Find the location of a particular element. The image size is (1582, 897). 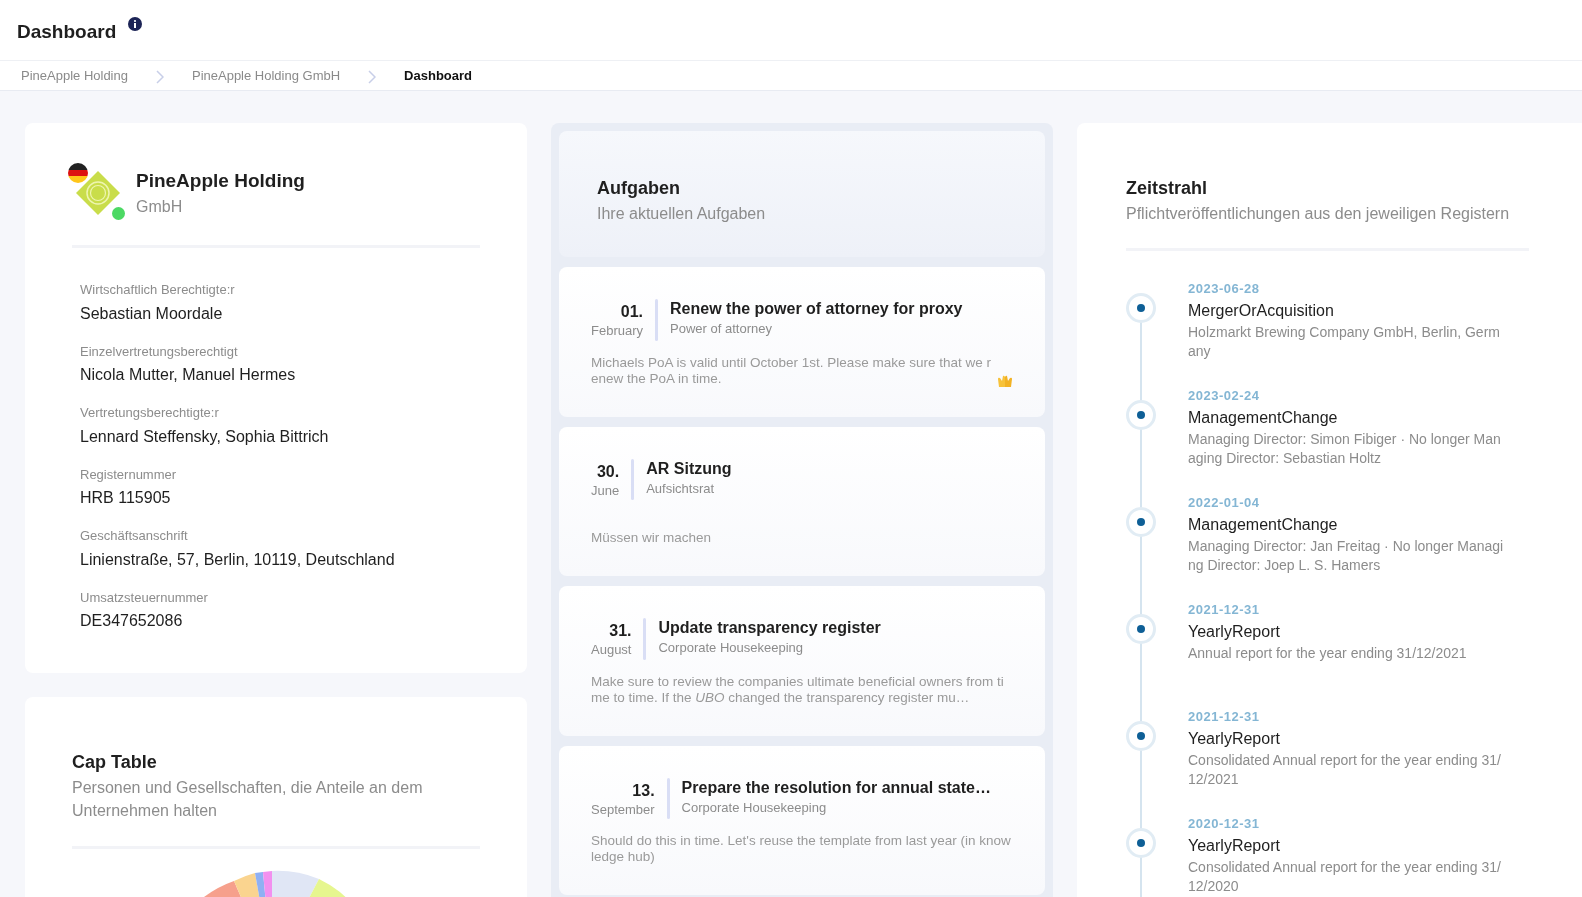

task-month: August is located at coordinates (611, 650).